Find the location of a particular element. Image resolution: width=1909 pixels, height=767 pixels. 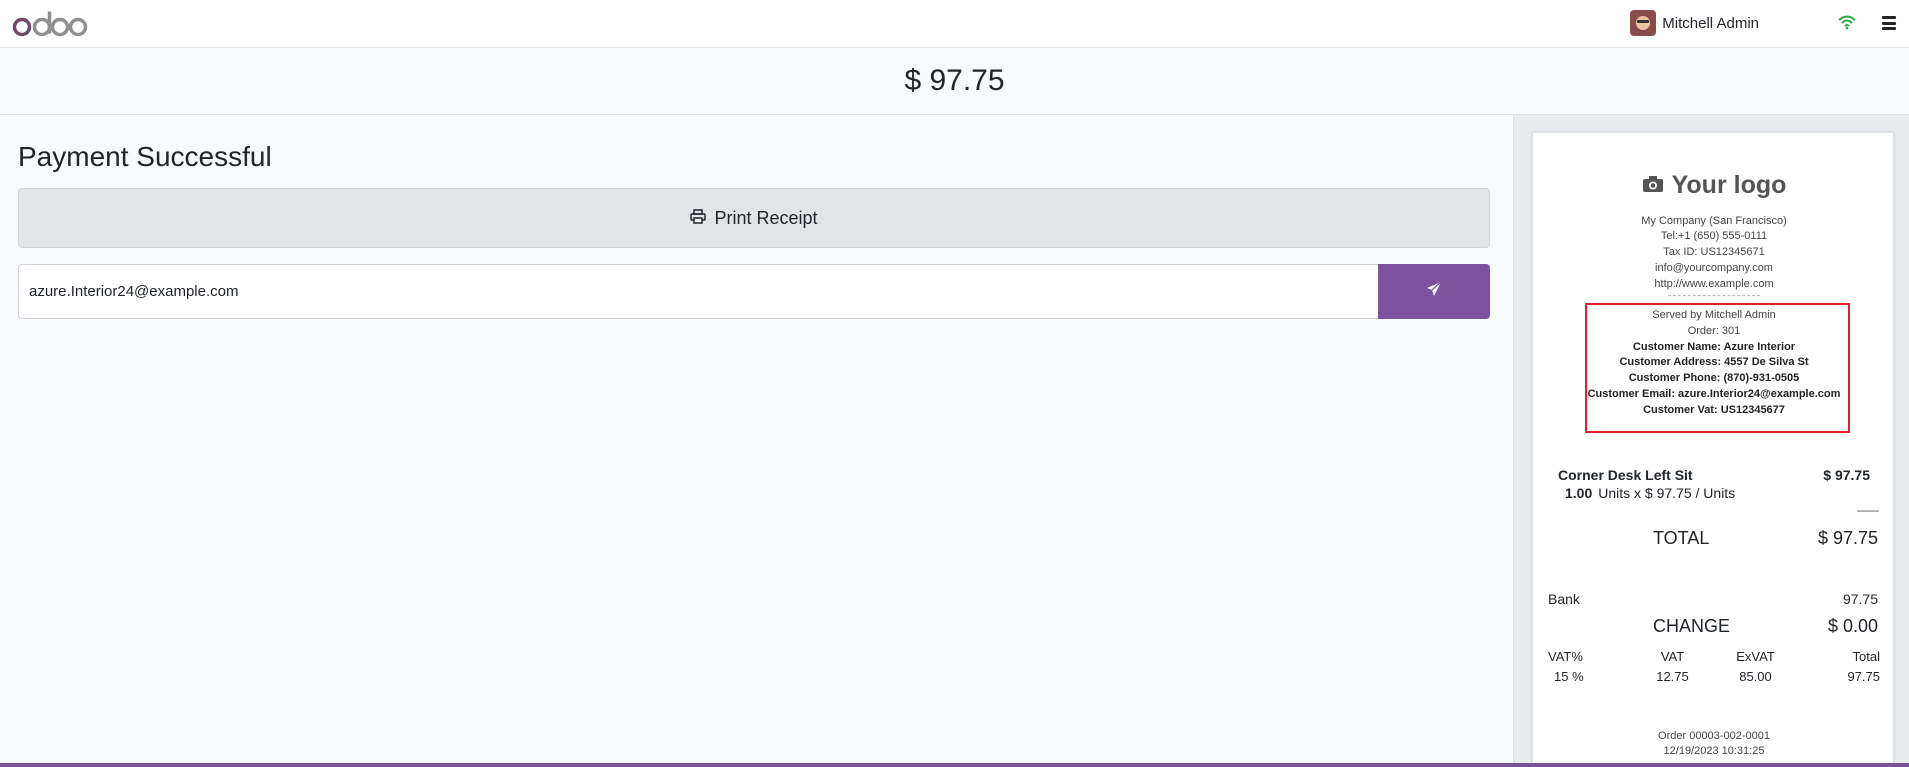

page-title: Payment Successful is located at coordinates (145, 156).